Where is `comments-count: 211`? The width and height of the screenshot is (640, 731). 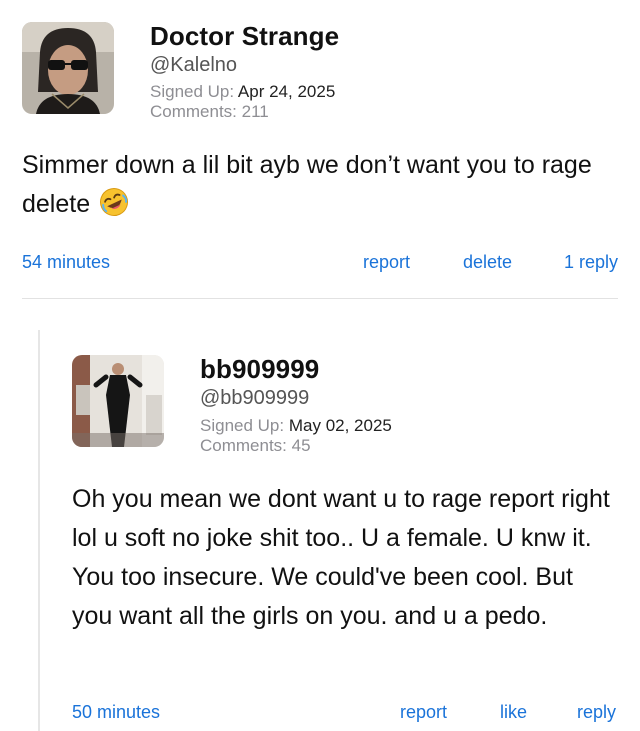 comments-count: 211 is located at coordinates (255, 111).